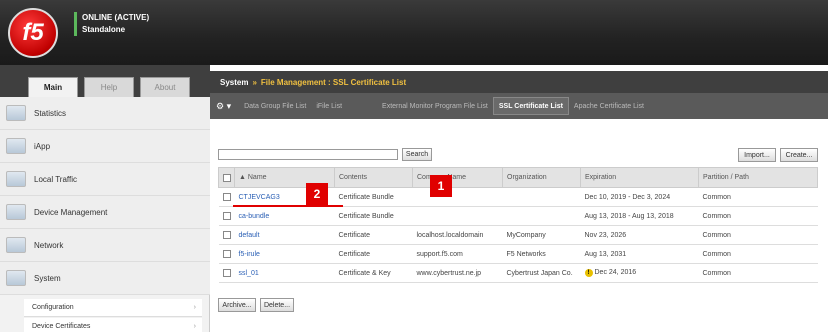 This screenshot has height=332, width=828. Describe the element at coordinates (16, 278) in the screenshot. I see `system-icon` at that location.